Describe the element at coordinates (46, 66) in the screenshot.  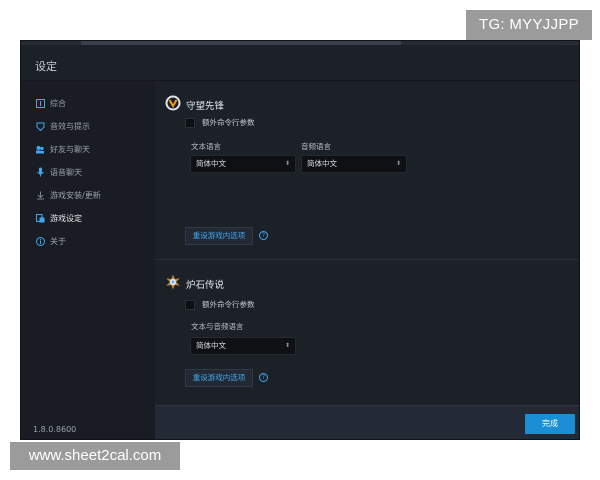
I see `window-title: 设定` at that location.